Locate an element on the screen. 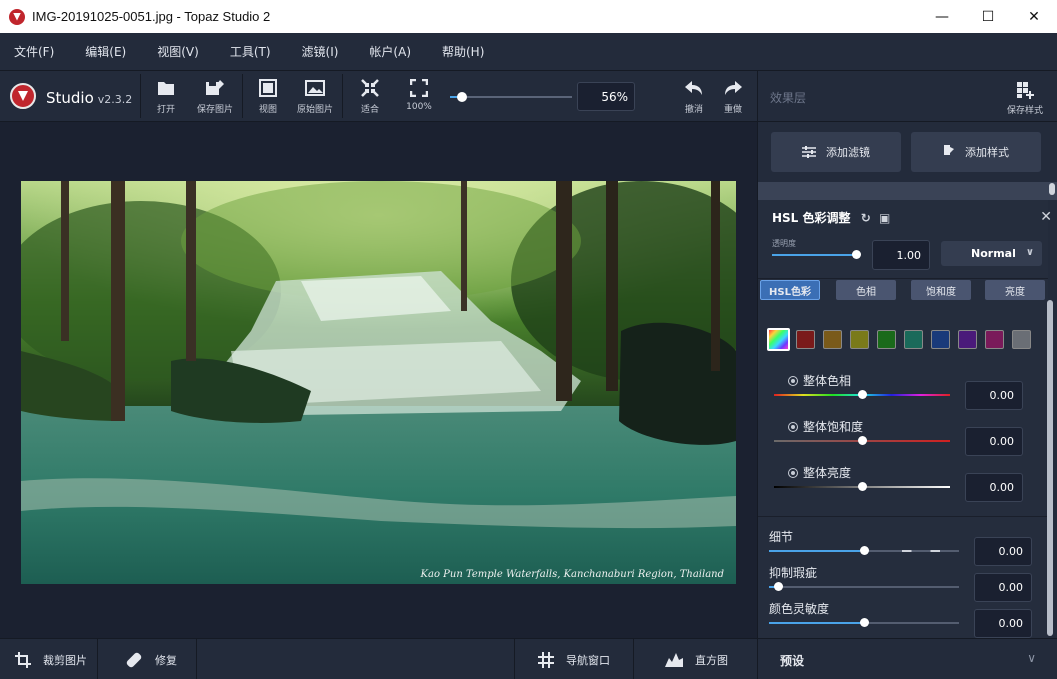 The width and height of the screenshot is (1057, 679). tab-saturation: 饱和度 is located at coordinates (941, 290).